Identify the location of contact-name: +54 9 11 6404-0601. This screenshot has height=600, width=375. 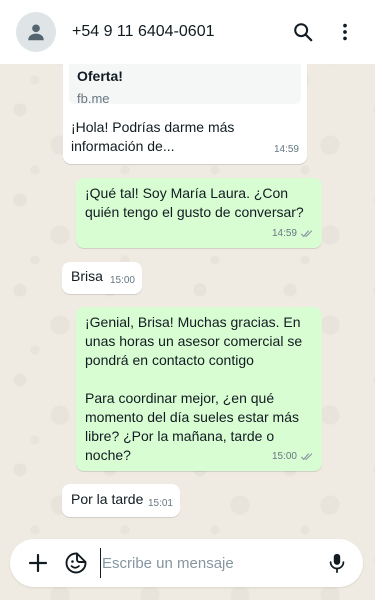
(174, 32).